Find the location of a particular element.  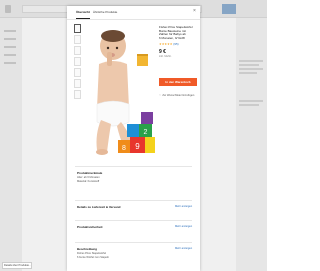

wishlist-label: Zur Wunschliste hinzufügen is located at coordinates (178, 95).